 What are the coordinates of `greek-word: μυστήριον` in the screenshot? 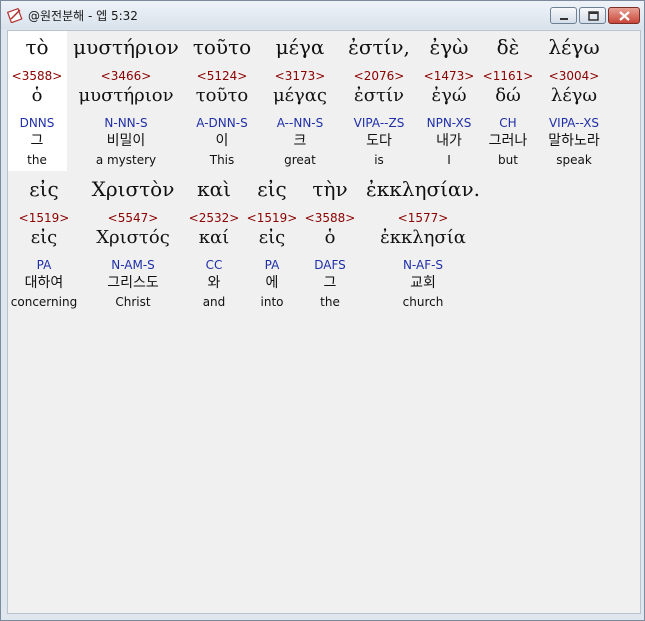 It's located at (126, 47).